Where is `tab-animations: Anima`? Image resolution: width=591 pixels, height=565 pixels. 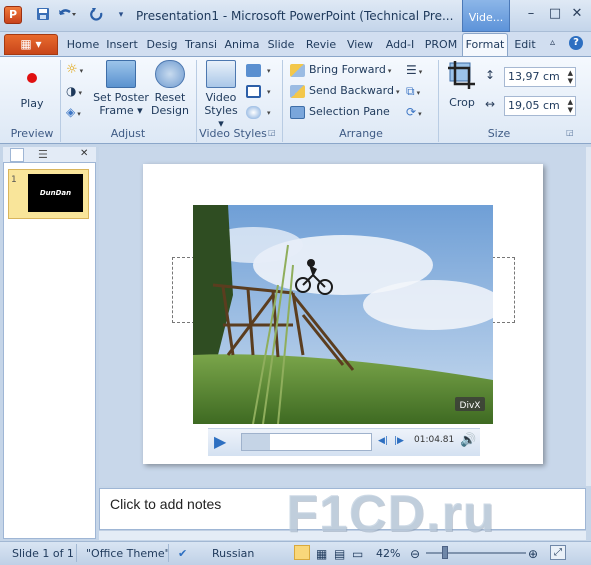
tab-animations: Anima is located at coordinates (242, 46).